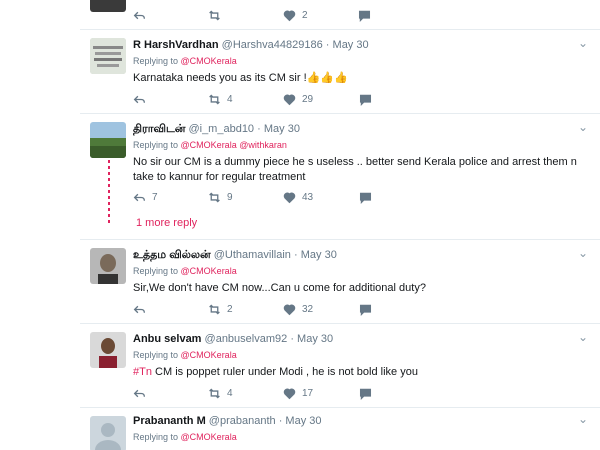 The width and height of the screenshot is (600, 450). Describe the element at coordinates (167, 339) in the screenshot. I see `user-name: Anbu selvam` at that location.